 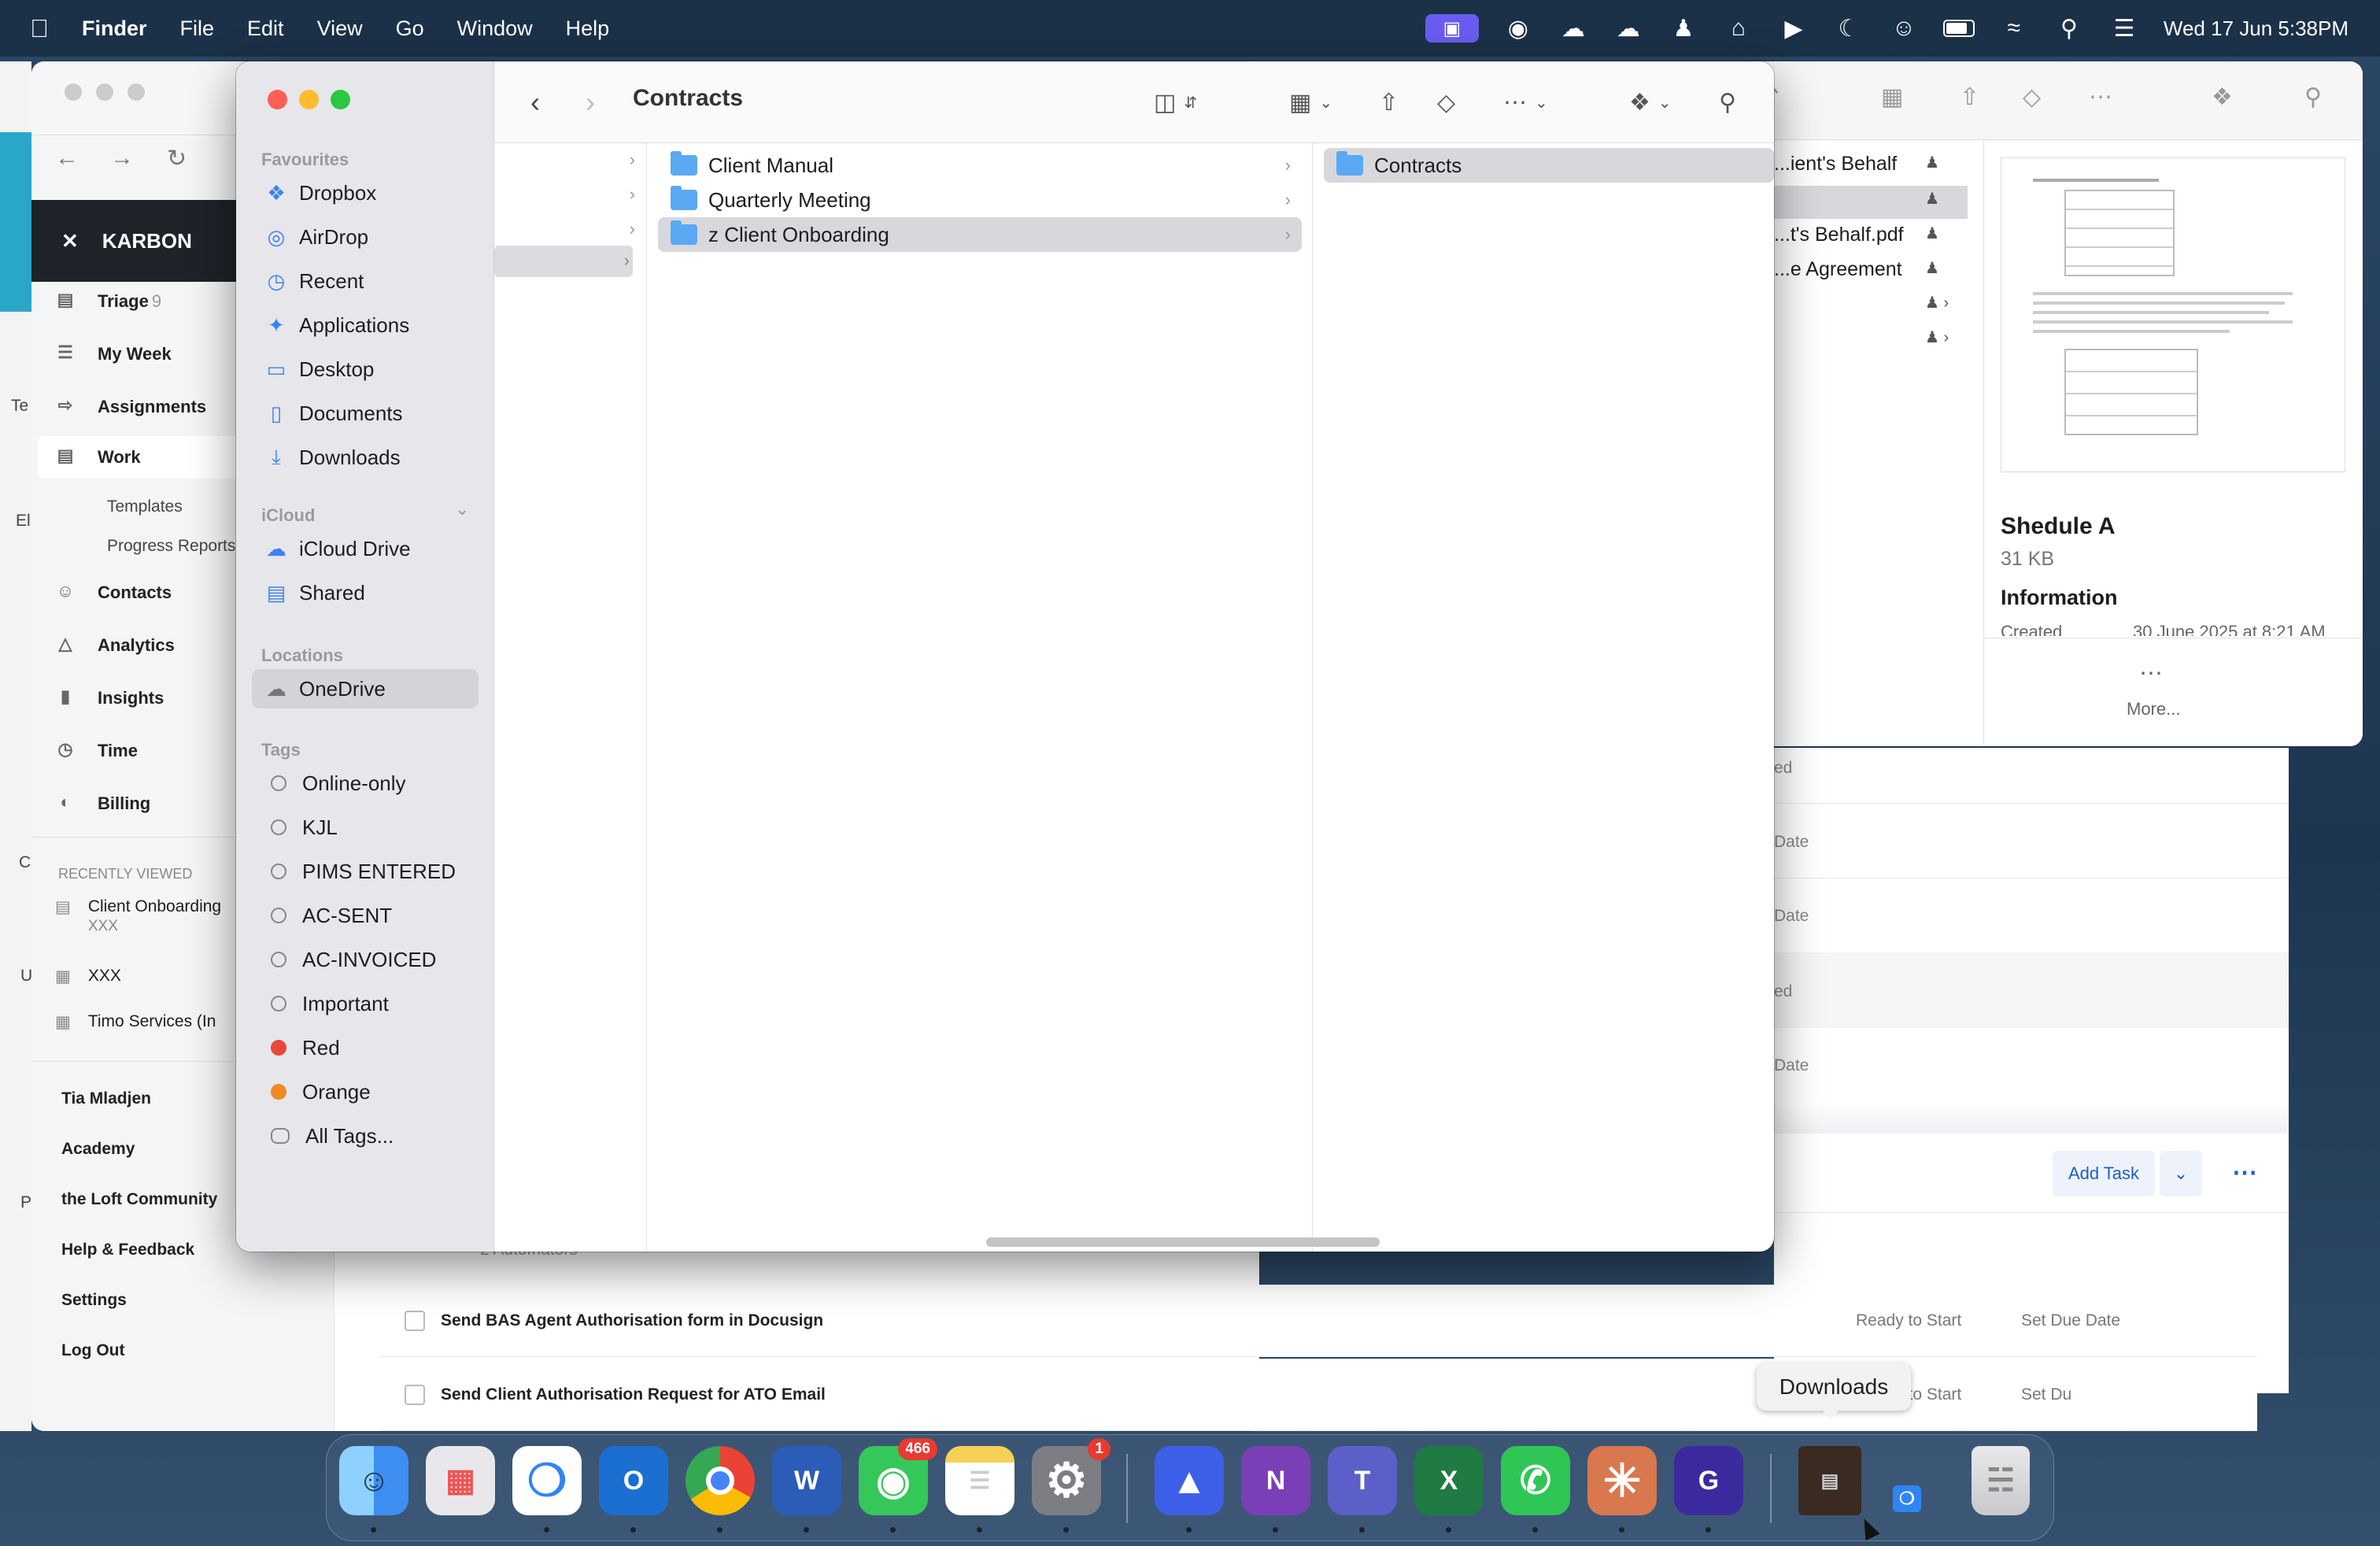 What do you see at coordinates (807, 1489) in the screenshot?
I see `dock-app-word: W` at bounding box center [807, 1489].